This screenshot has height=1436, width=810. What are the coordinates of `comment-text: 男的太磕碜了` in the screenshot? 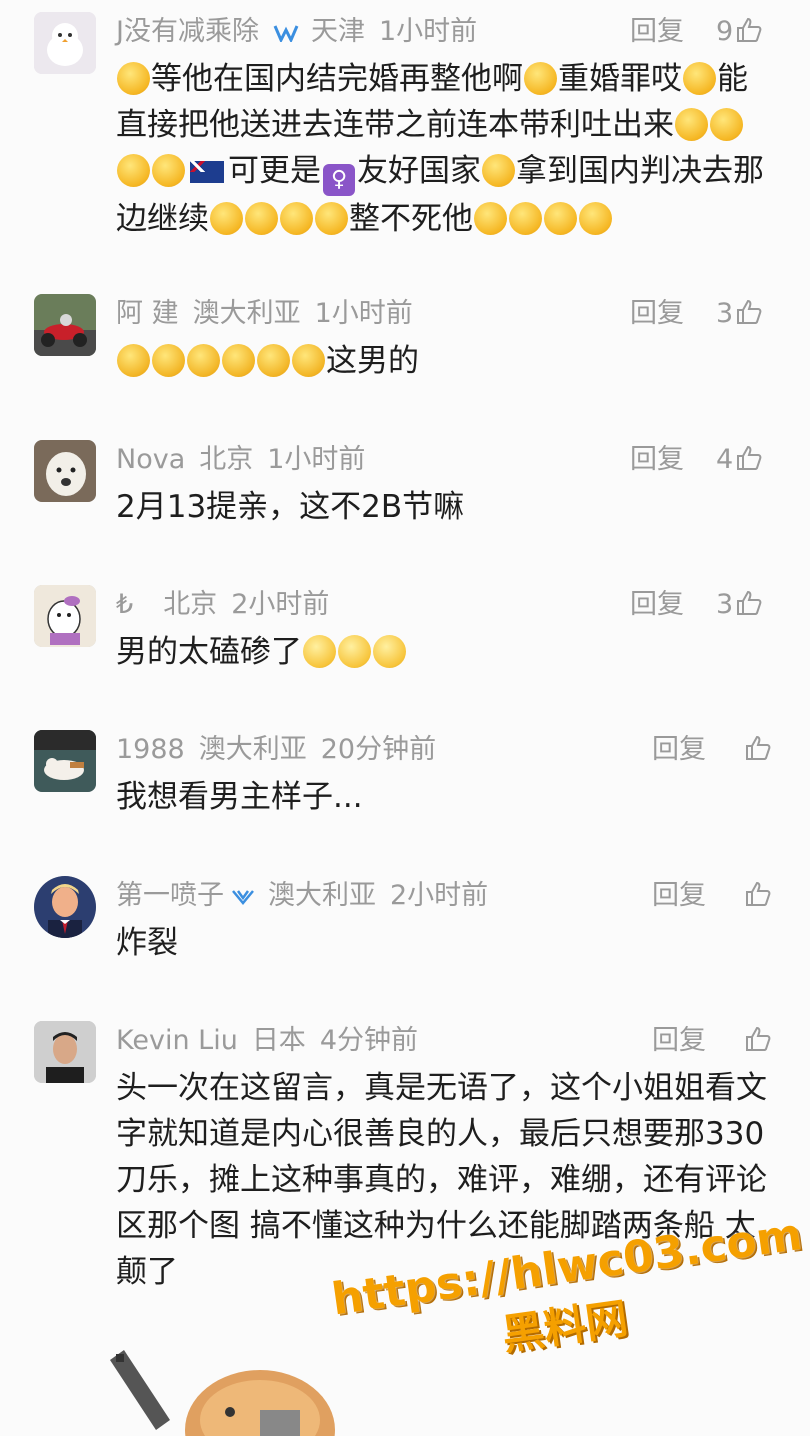 It's located at (209, 652).